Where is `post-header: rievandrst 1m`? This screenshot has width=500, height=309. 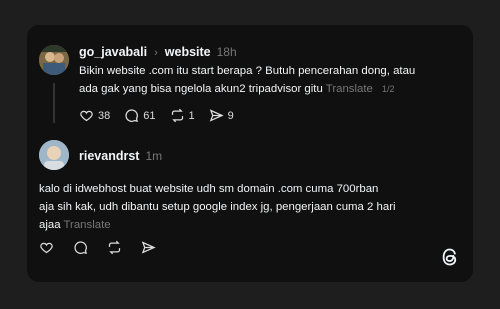 post-header: rievandrst 1m is located at coordinates (120, 156).